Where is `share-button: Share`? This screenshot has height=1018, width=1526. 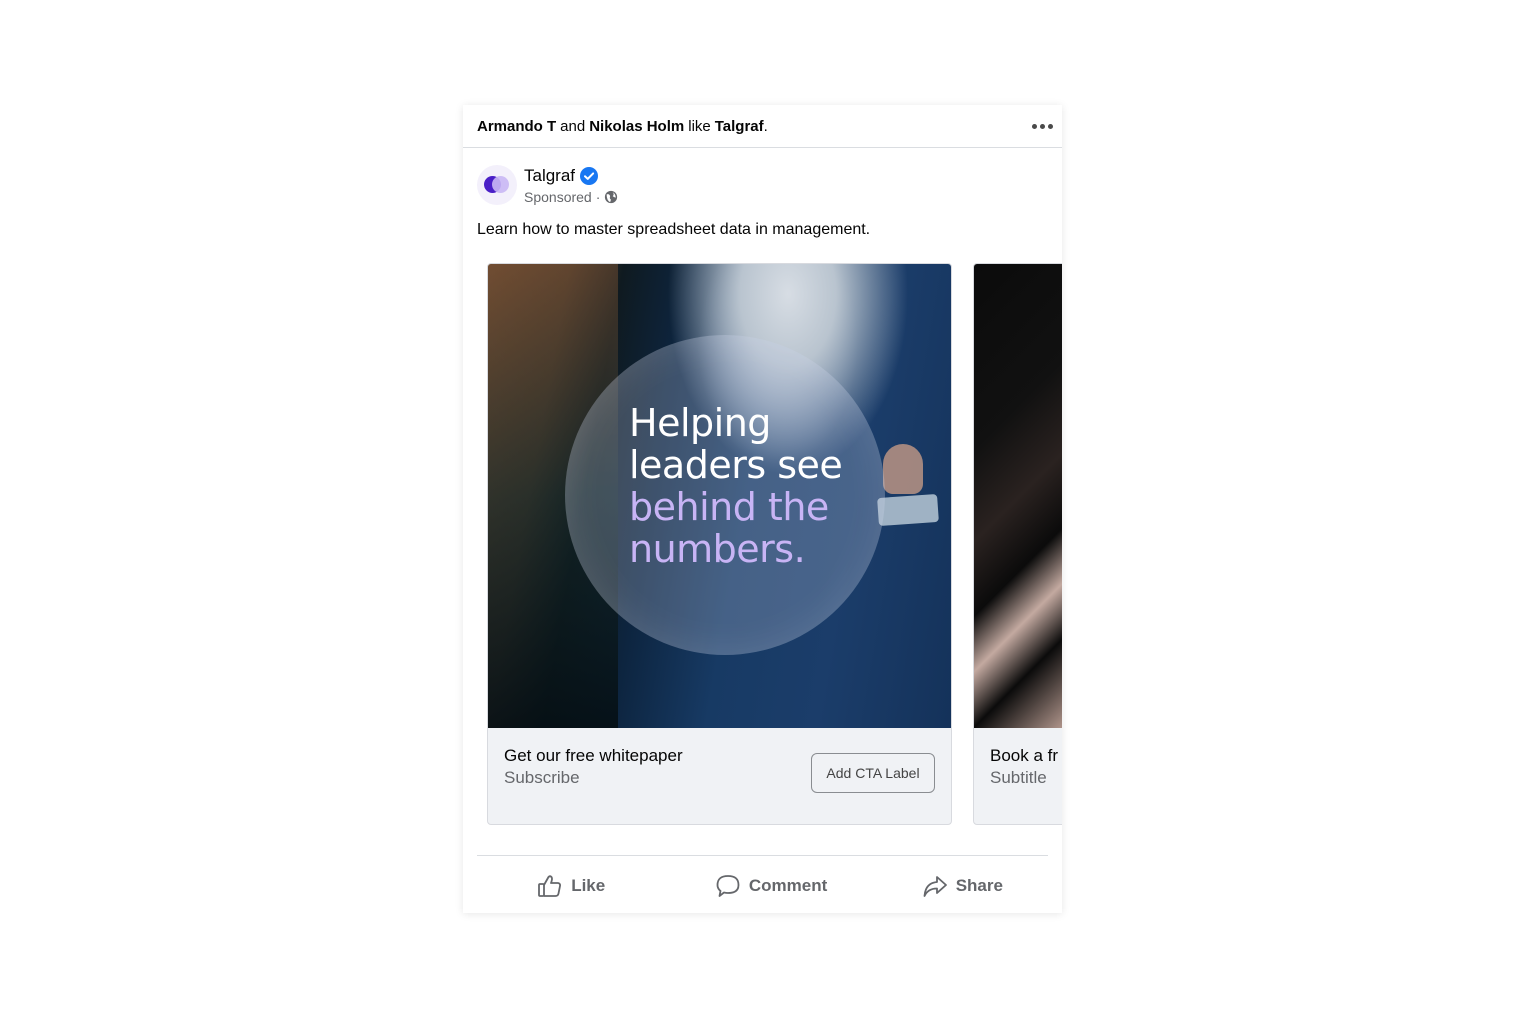 share-button: Share is located at coordinates (962, 886).